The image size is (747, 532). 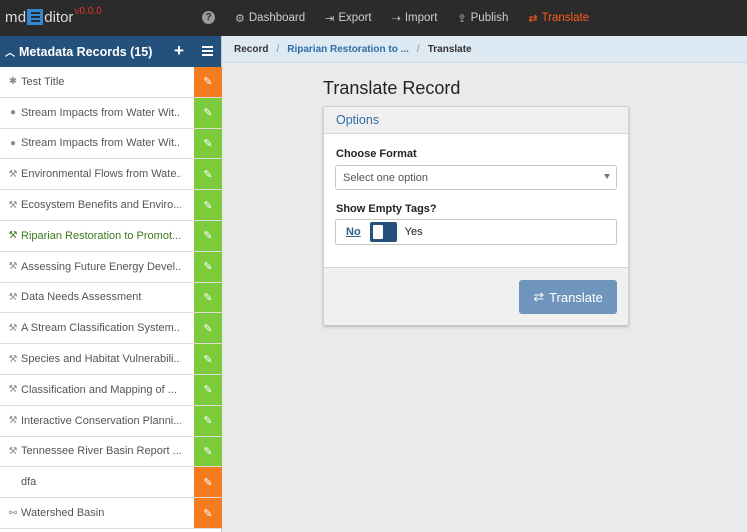 I want to click on toggle-yes-option: Yes, so click(x=414, y=232).